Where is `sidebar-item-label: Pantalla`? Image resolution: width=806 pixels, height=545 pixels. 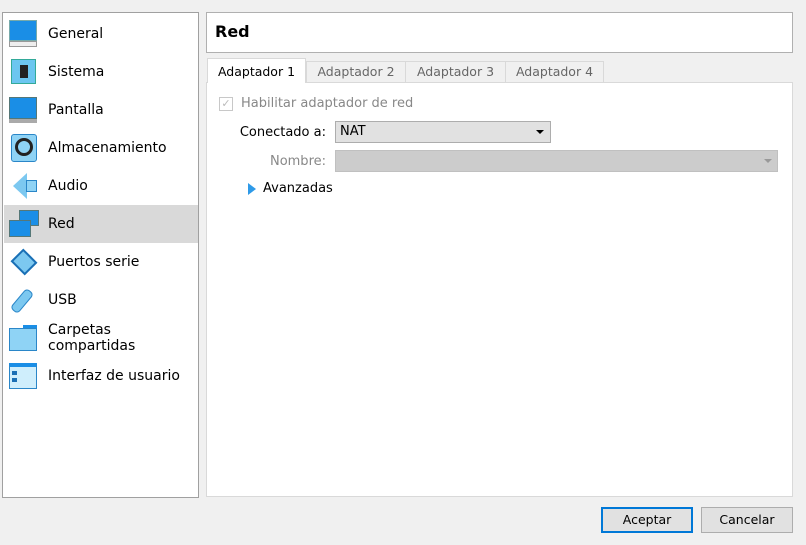
sidebar-item-label: Pantalla is located at coordinates (76, 110).